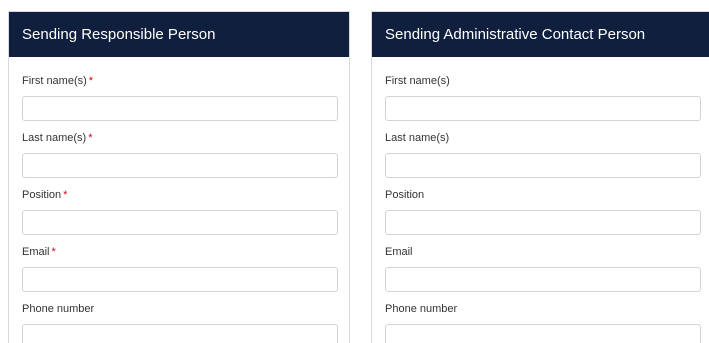 The image size is (709, 343). I want to click on responsible-position-label: Position *, so click(180, 195).